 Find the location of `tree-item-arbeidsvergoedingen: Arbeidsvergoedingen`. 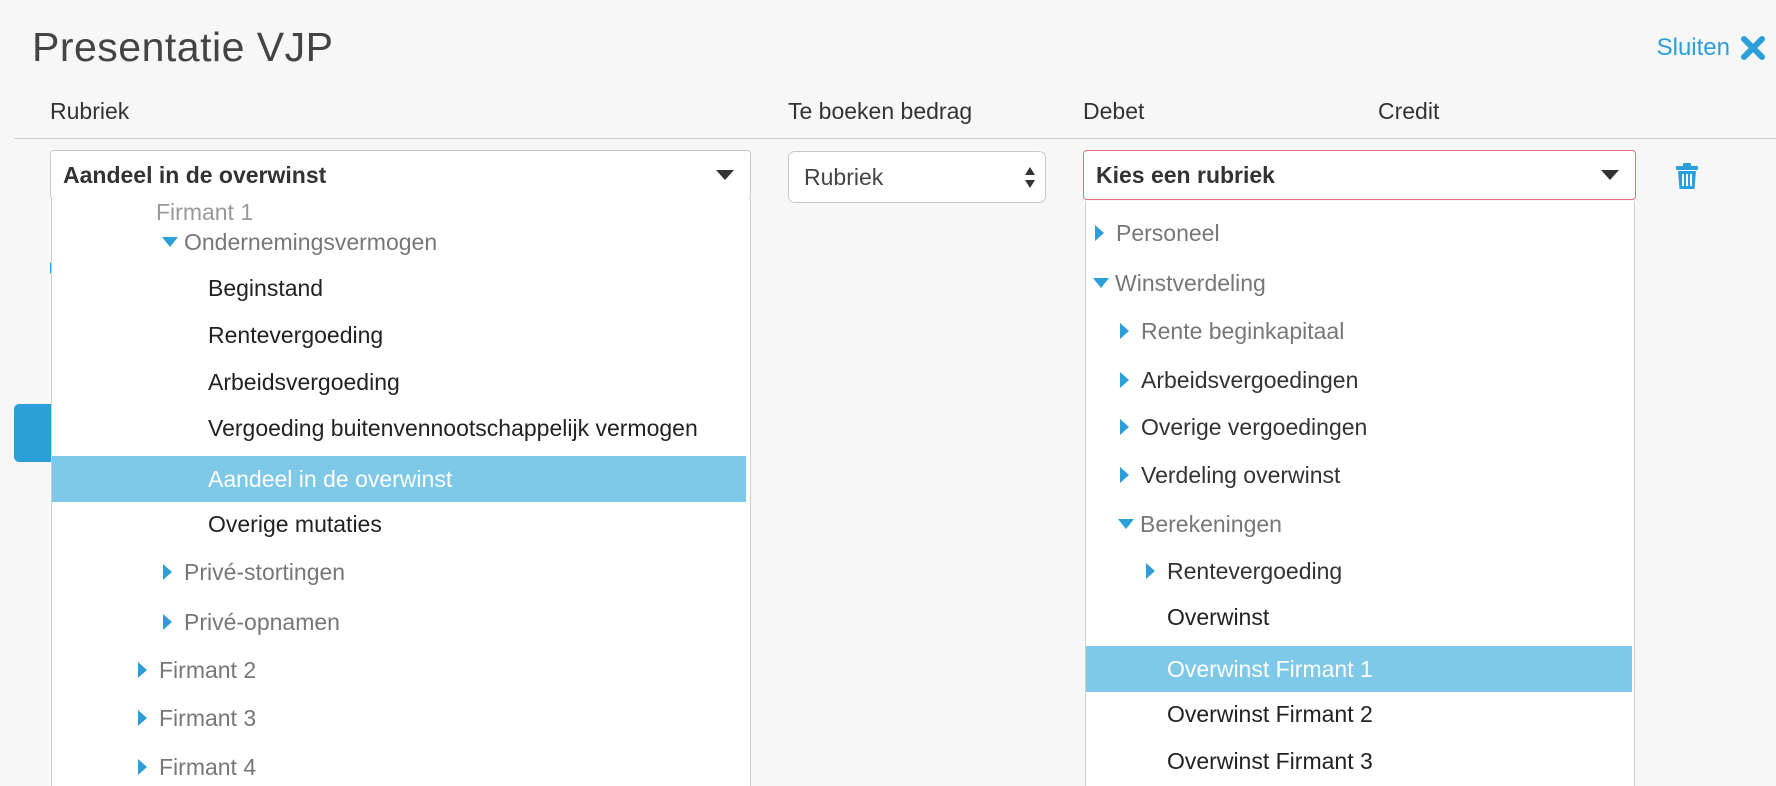

tree-item-arbeidsvergoedingen: Arbeidsvergoedingen is located at coordinates (1360, 380).